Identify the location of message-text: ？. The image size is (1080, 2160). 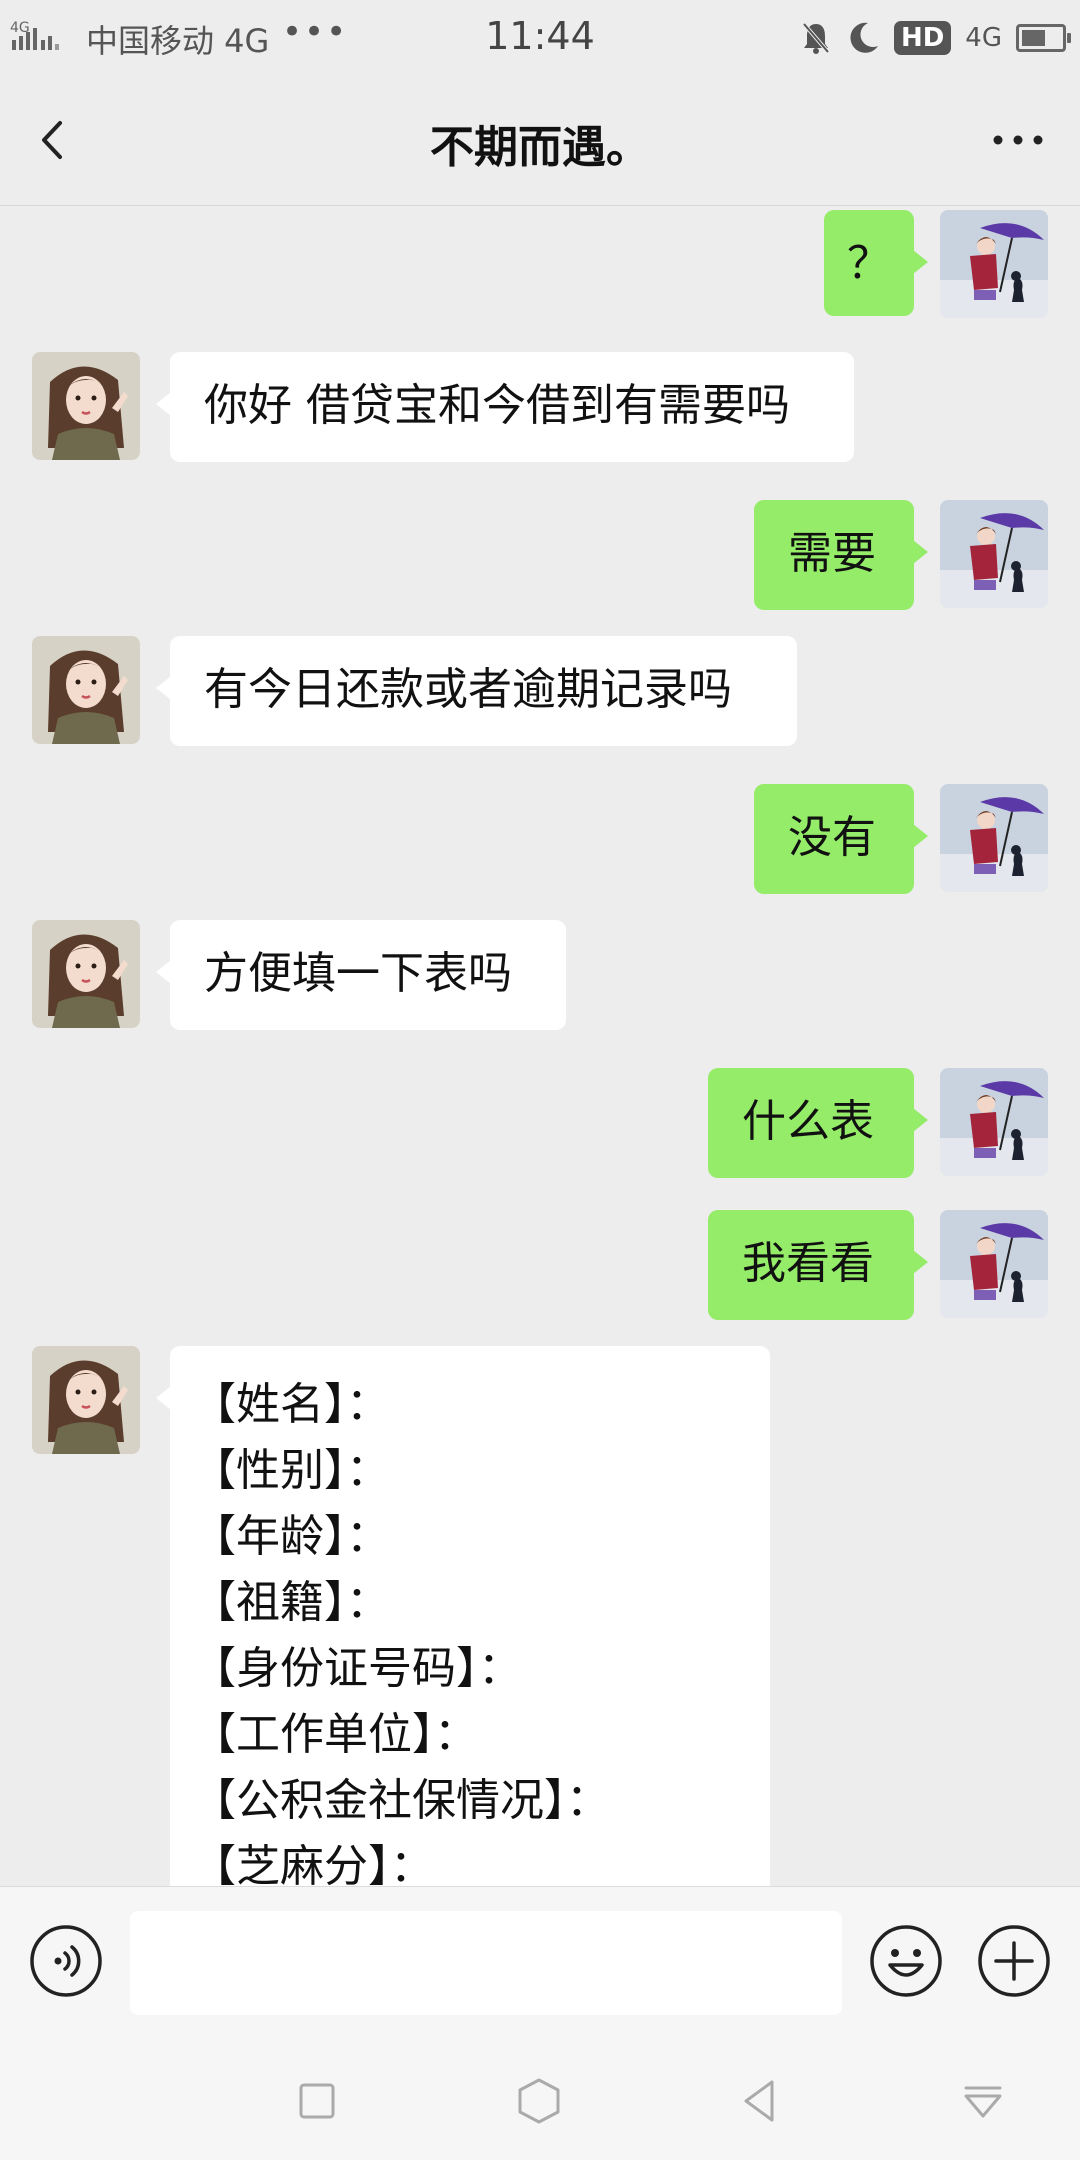
(869, 263).